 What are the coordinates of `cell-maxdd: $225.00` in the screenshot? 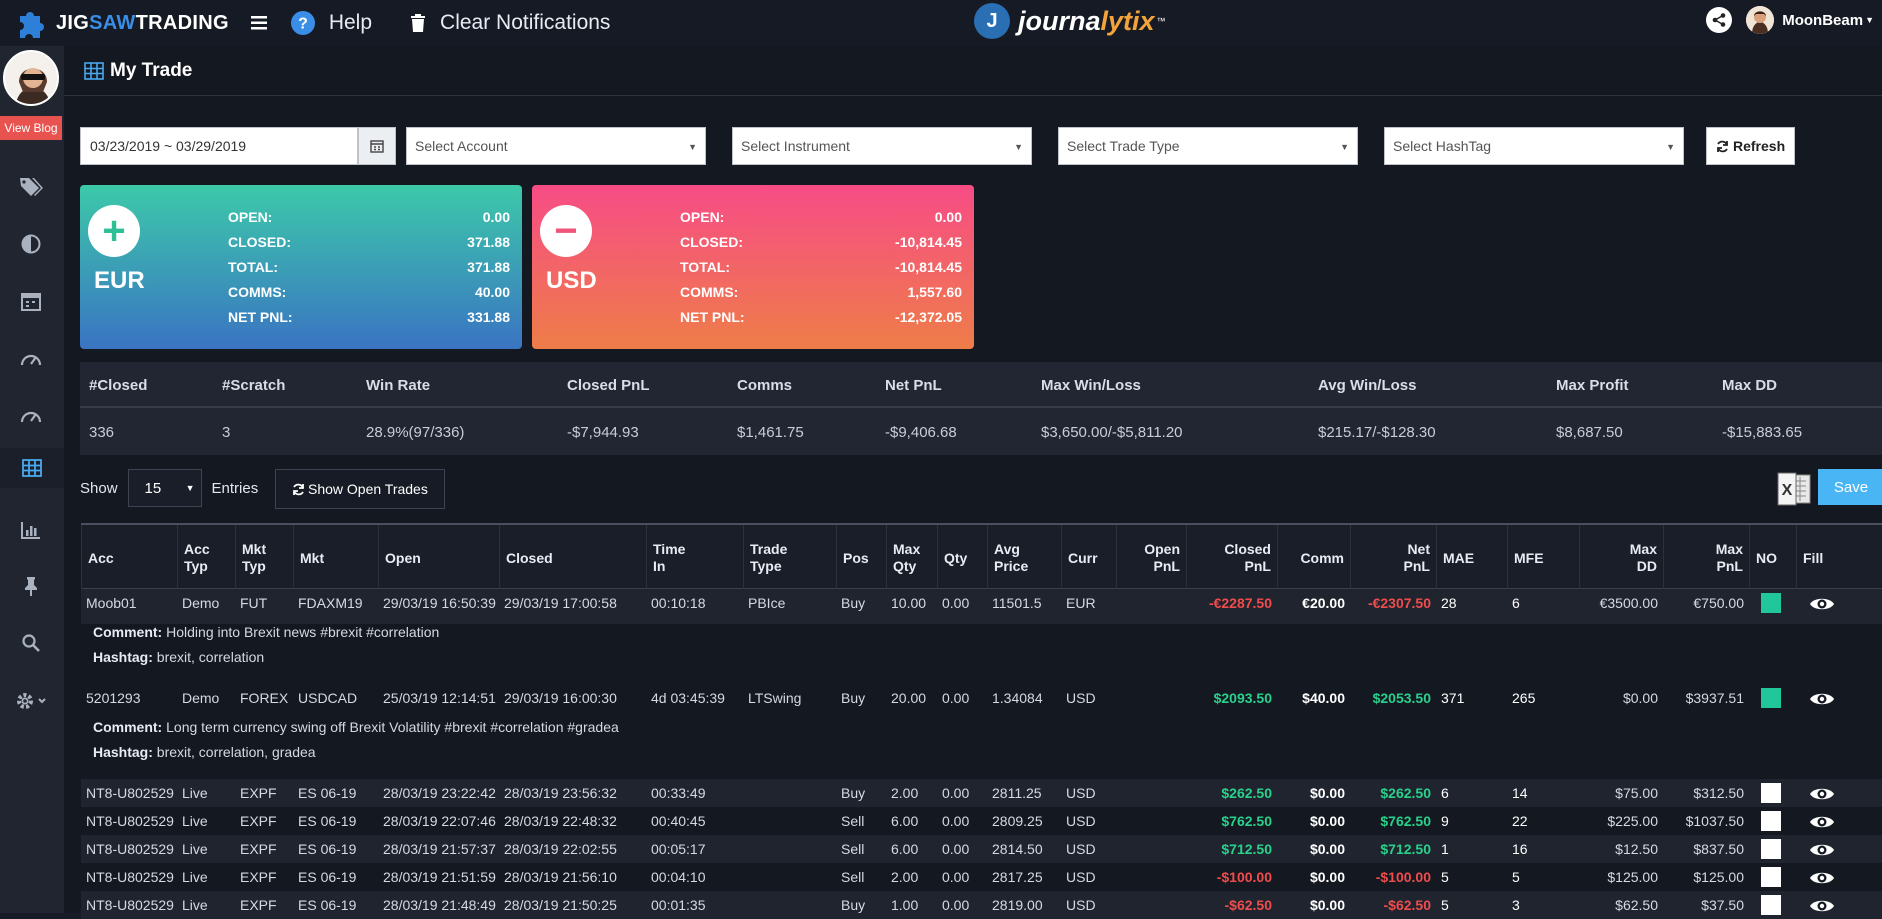 It's located at (1632, 821).